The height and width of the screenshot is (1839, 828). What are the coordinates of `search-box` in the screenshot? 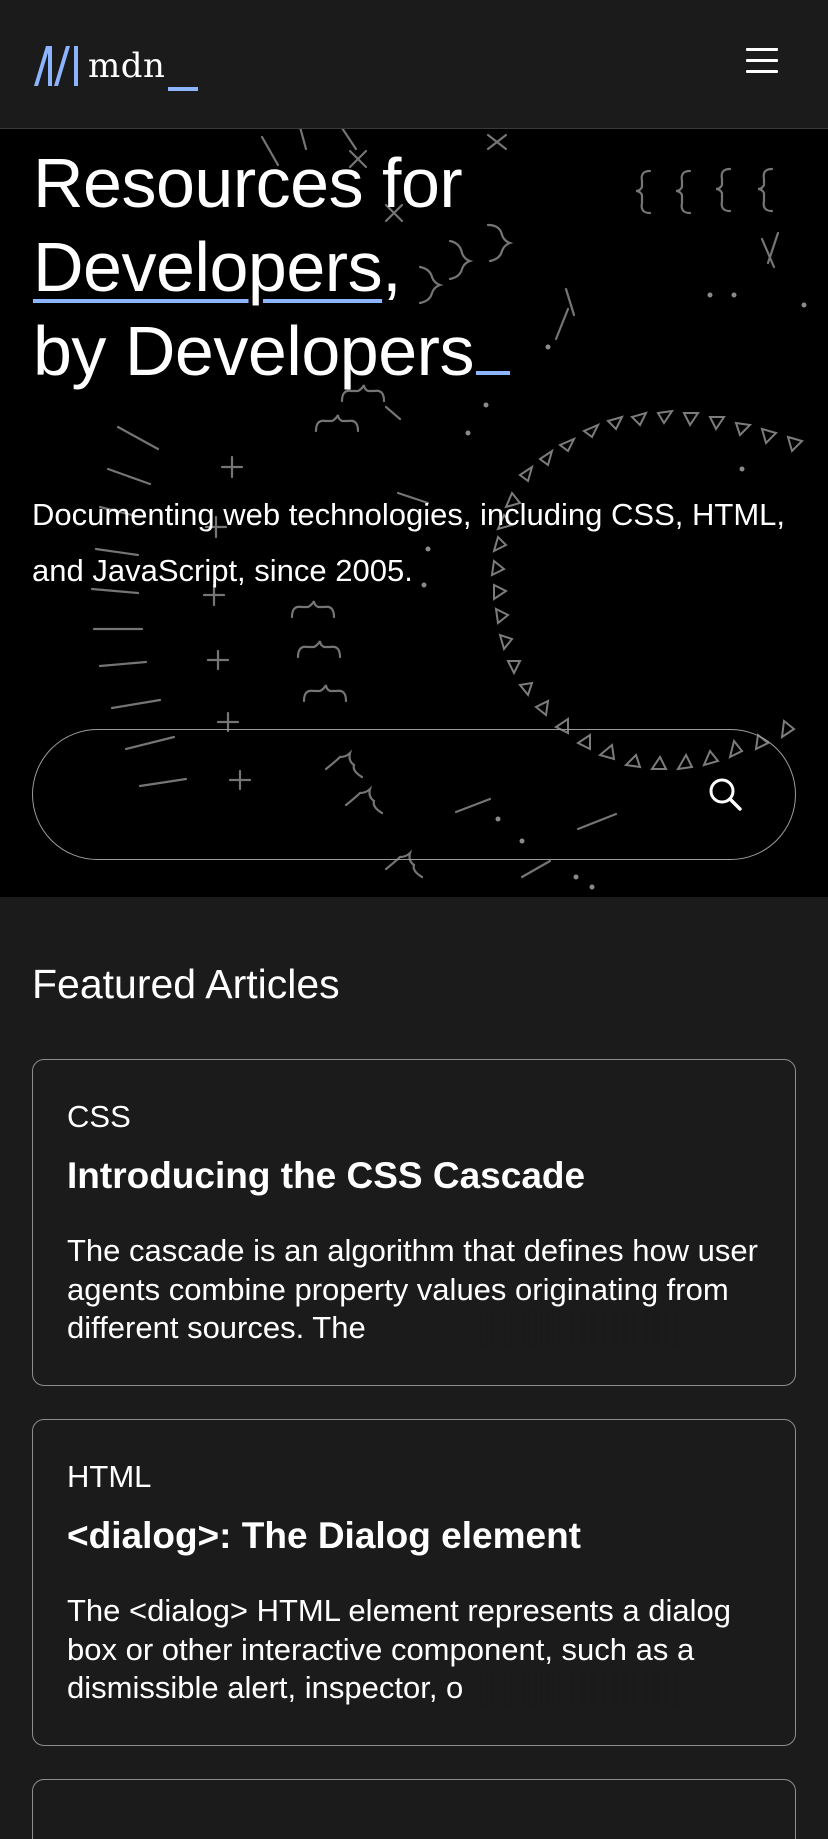 It's located at (414, 794).